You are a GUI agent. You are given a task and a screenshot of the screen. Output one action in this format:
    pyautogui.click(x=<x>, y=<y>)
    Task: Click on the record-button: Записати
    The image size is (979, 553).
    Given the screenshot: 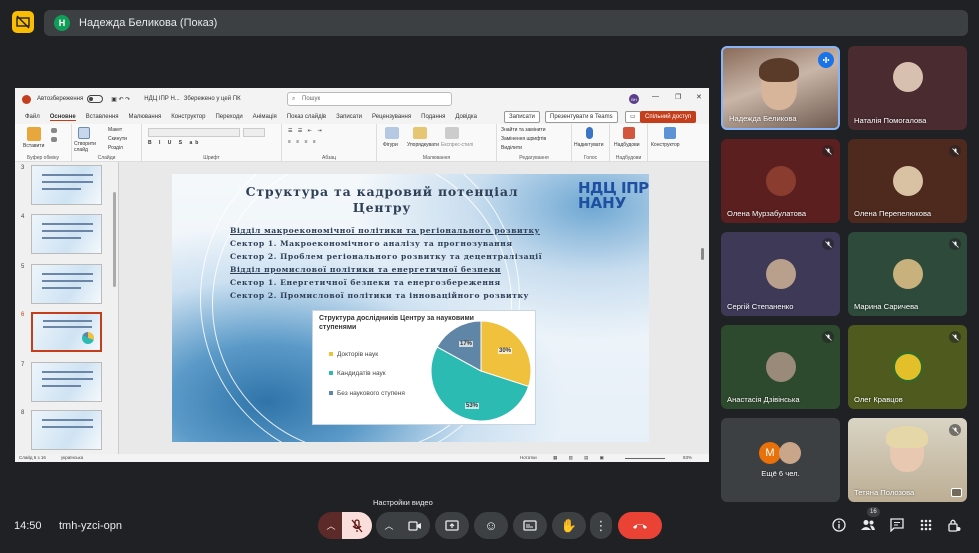 What is the action you would take?
    pyautogui.click(x=522, y=117)
    